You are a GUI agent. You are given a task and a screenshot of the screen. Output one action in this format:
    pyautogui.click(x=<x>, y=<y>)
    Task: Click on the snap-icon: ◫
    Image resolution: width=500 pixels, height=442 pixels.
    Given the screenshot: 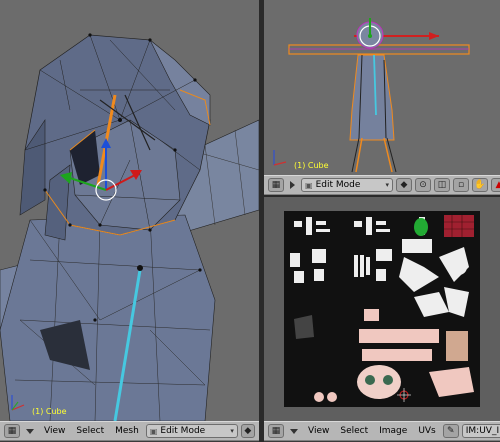 What is the action you would take?
    pyautogui.click(x=442, y=185)
    